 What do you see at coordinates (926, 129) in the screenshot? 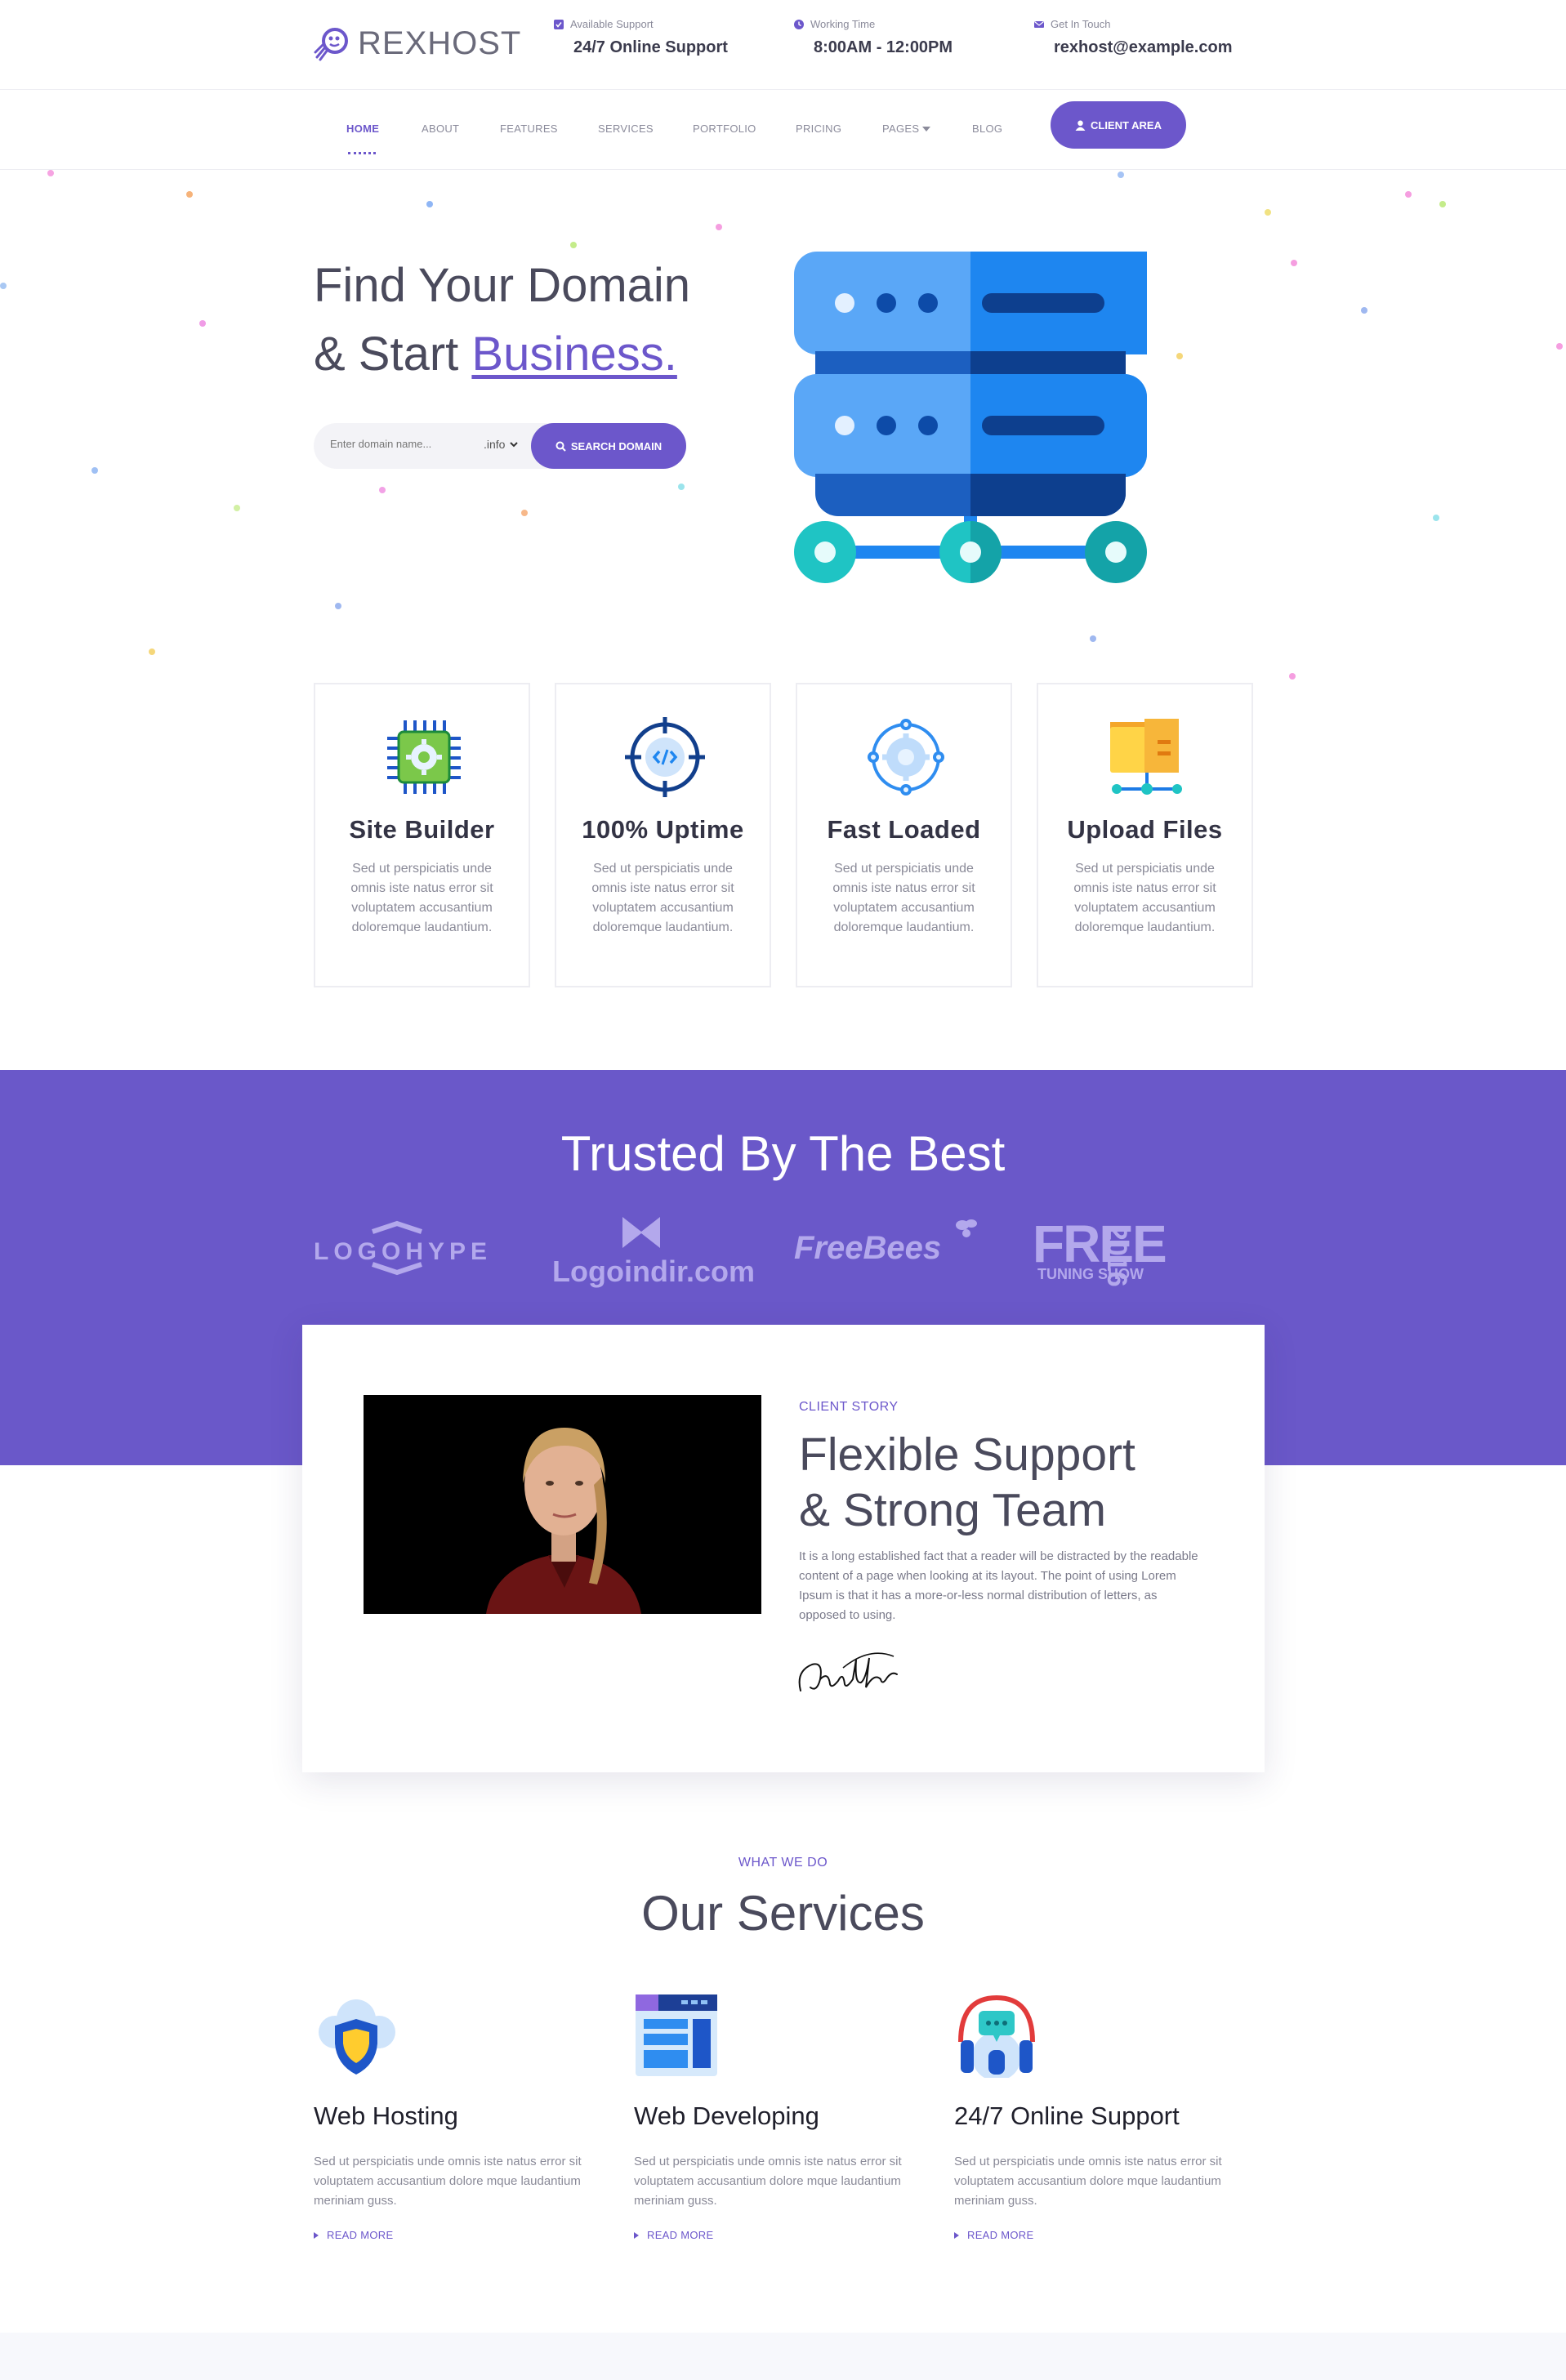
I see `caret-down-icon` at bounding box center [926, 129].